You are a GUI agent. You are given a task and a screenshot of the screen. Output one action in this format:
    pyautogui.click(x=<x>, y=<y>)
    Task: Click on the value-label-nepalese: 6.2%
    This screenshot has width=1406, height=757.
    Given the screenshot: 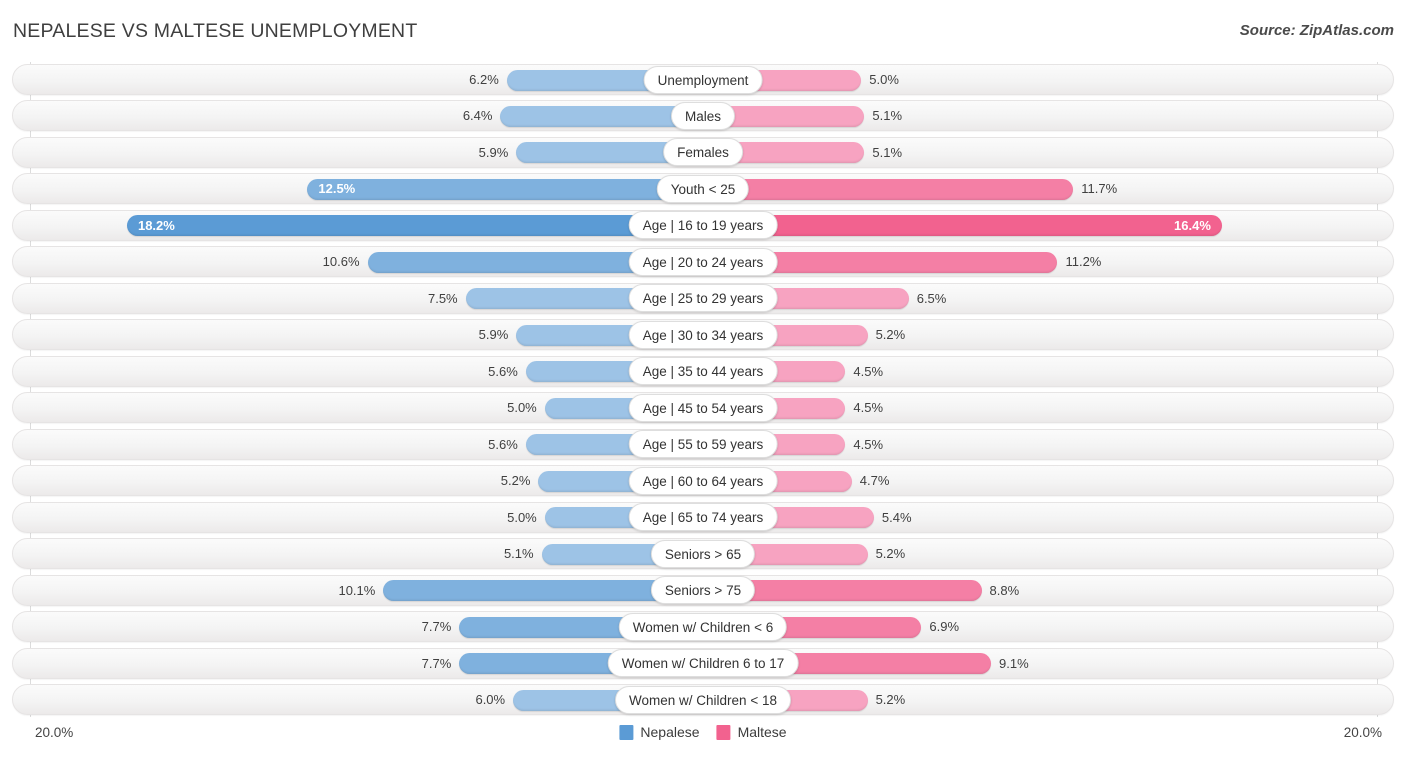 What is the action you would take?
    pyautogui.click(x=484, y=79)
    